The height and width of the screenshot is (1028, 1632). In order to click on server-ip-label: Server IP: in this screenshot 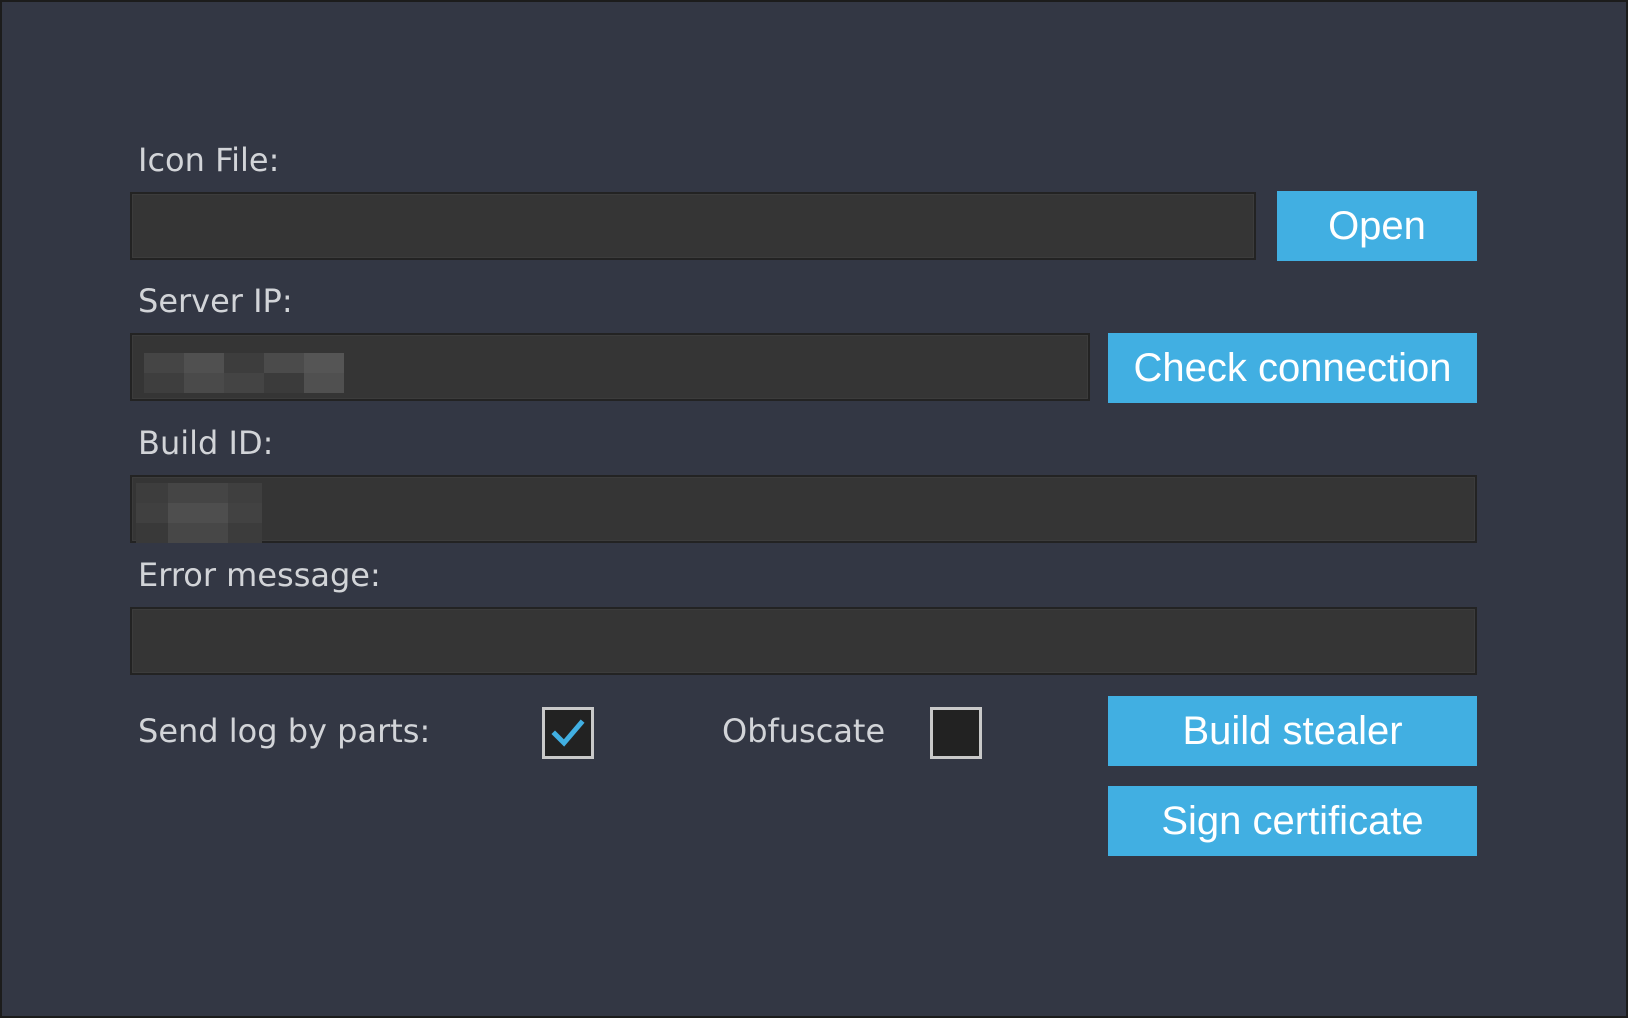, I will do `click(215, 301)`.